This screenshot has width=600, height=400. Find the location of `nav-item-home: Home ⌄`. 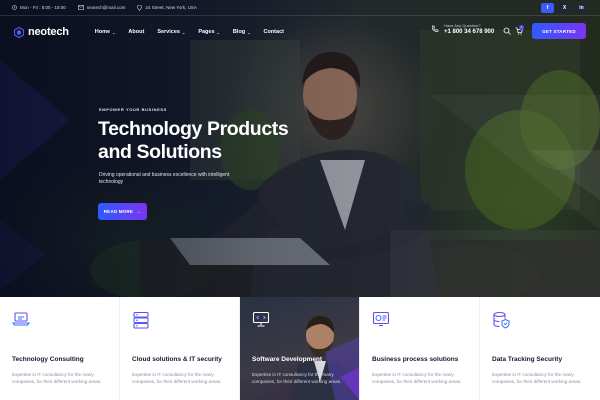

nav-item-home: Home ⌄ is located at coordinates (105, 32).